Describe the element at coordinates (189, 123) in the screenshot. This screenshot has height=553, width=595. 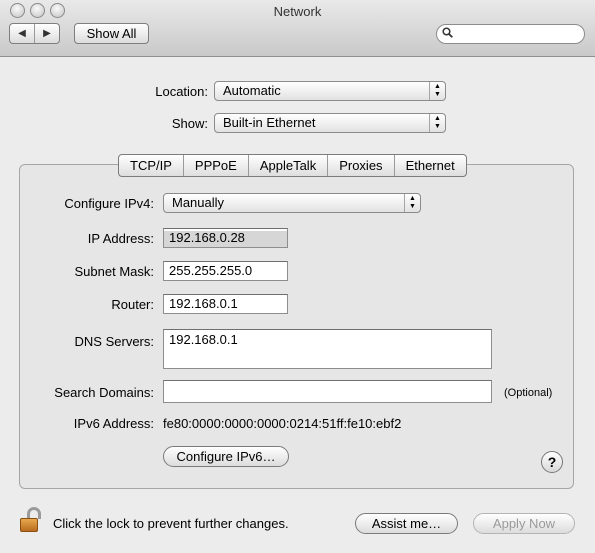
I see `show-label: Show:` at that location.